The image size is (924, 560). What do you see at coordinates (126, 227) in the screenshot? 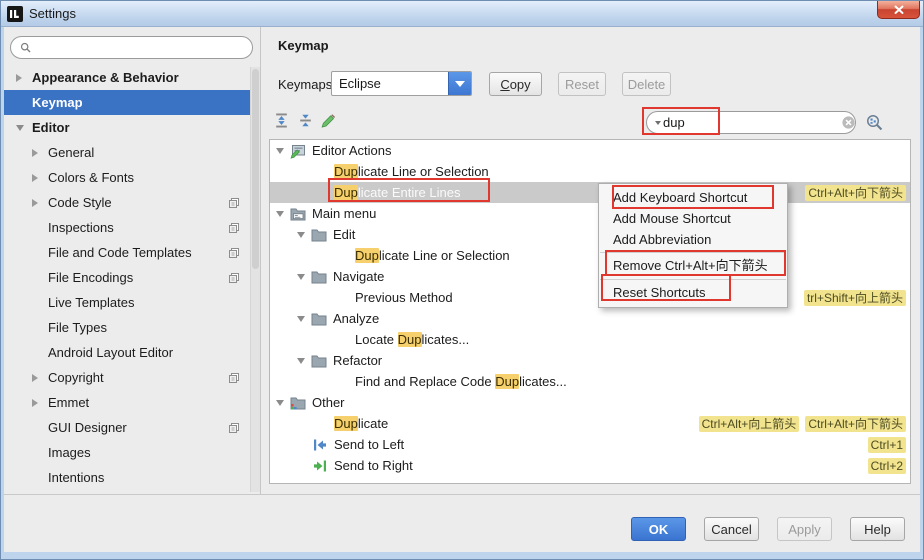
I see `sidebar-item-inspections: Inspections` at bounding box center [126, 227].